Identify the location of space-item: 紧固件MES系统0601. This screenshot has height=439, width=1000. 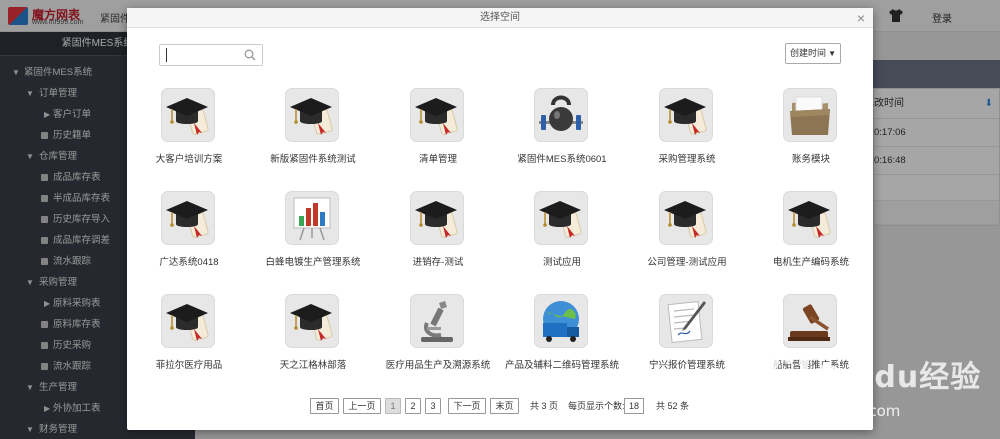
(562, 133).